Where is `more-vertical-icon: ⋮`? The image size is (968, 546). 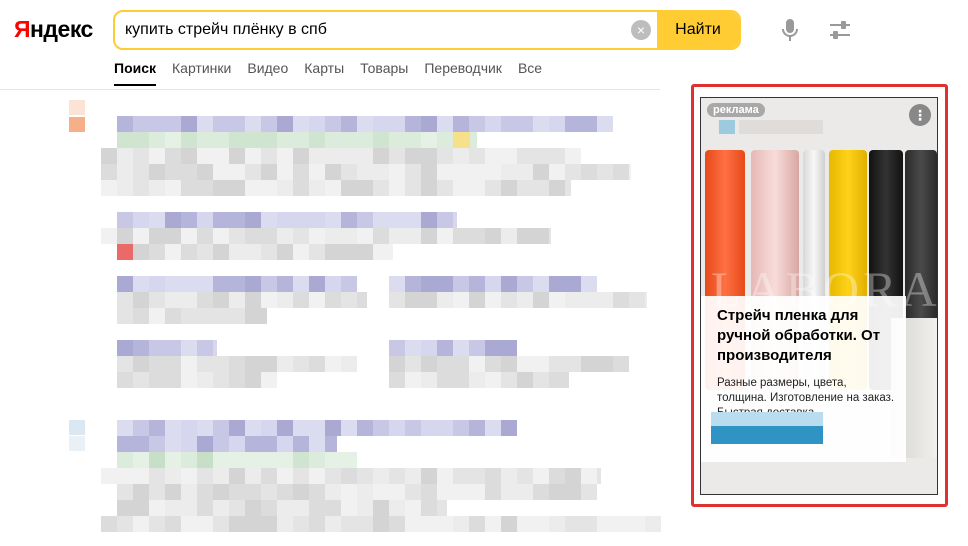 more-vertical-icon: ⋮ is located at coordinates (920, 115).